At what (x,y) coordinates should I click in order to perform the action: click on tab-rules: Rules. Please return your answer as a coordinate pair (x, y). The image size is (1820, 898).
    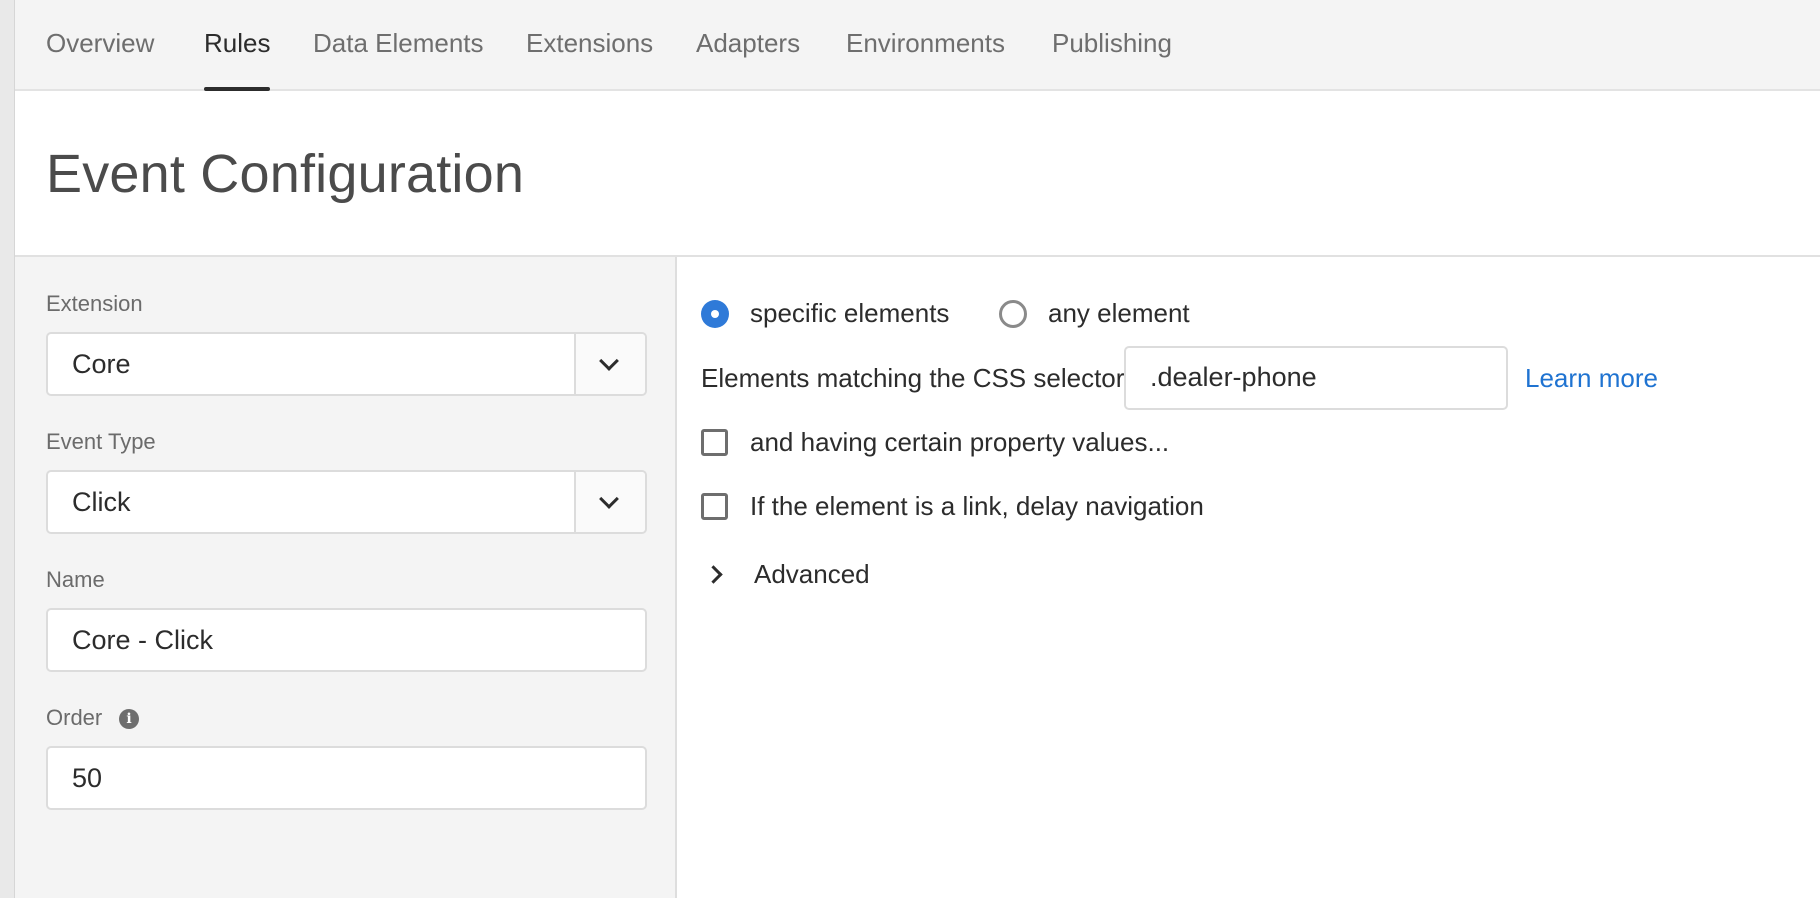
    Looking at the image, I should click on (237, 45).